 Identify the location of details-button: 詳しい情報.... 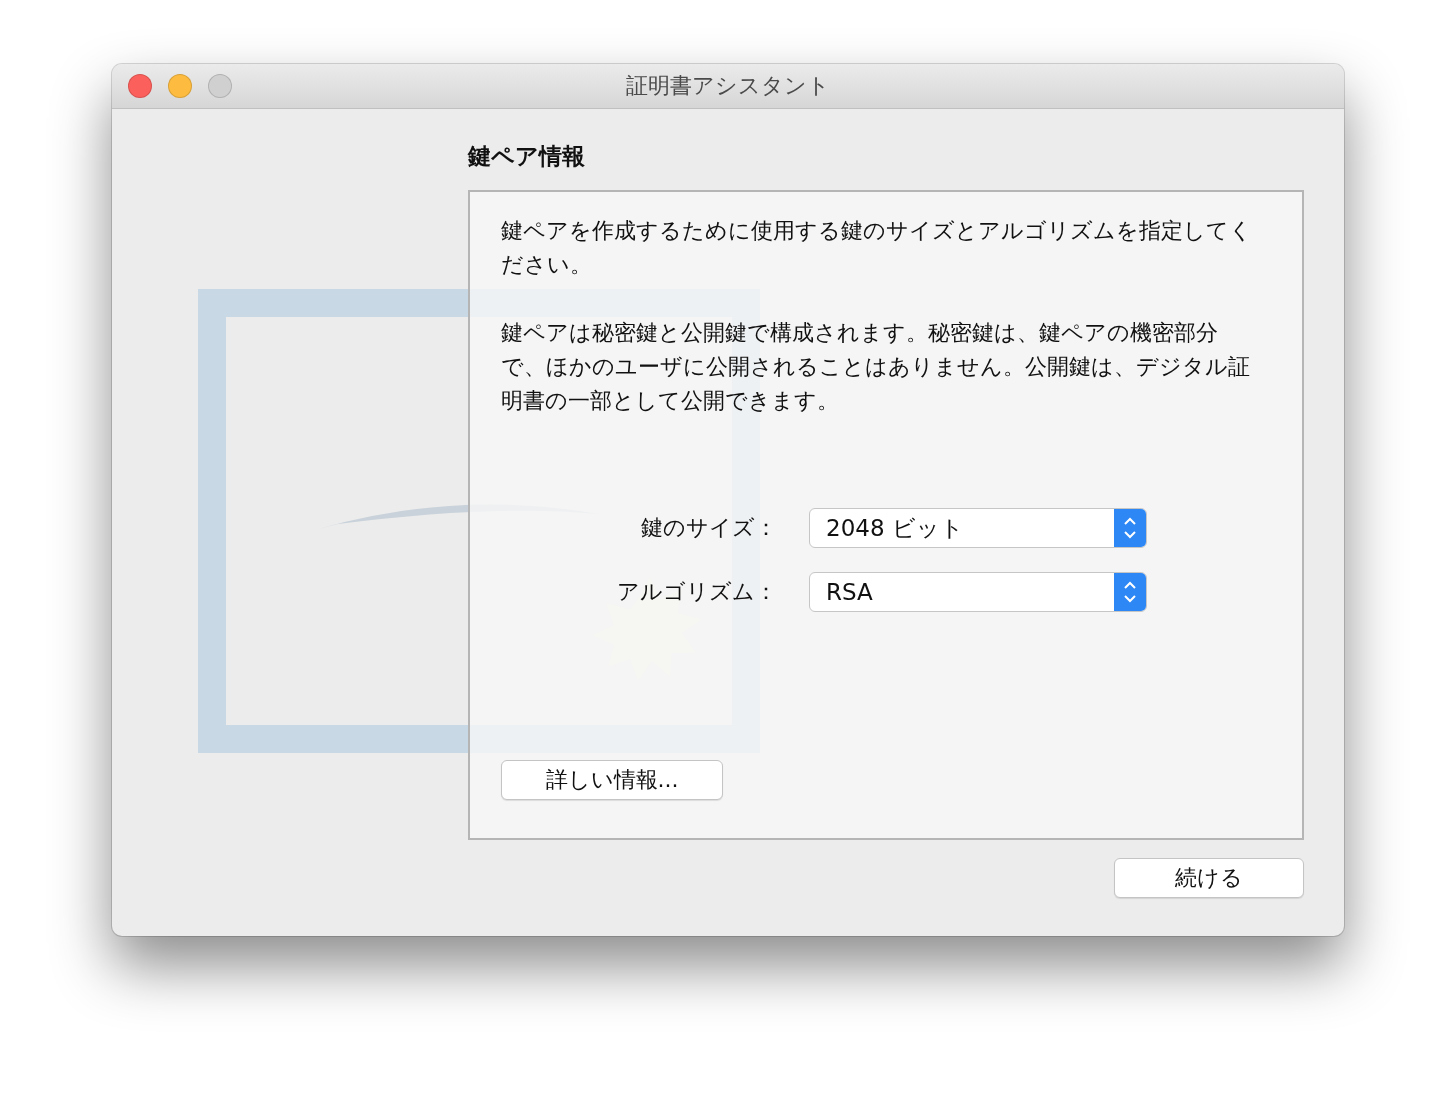
(612, 780).